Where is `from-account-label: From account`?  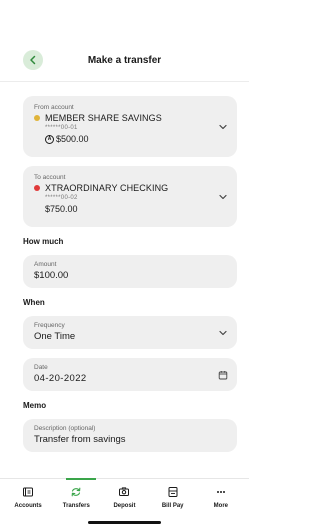
from-account-label: From account is located at coordinates (54, 107).